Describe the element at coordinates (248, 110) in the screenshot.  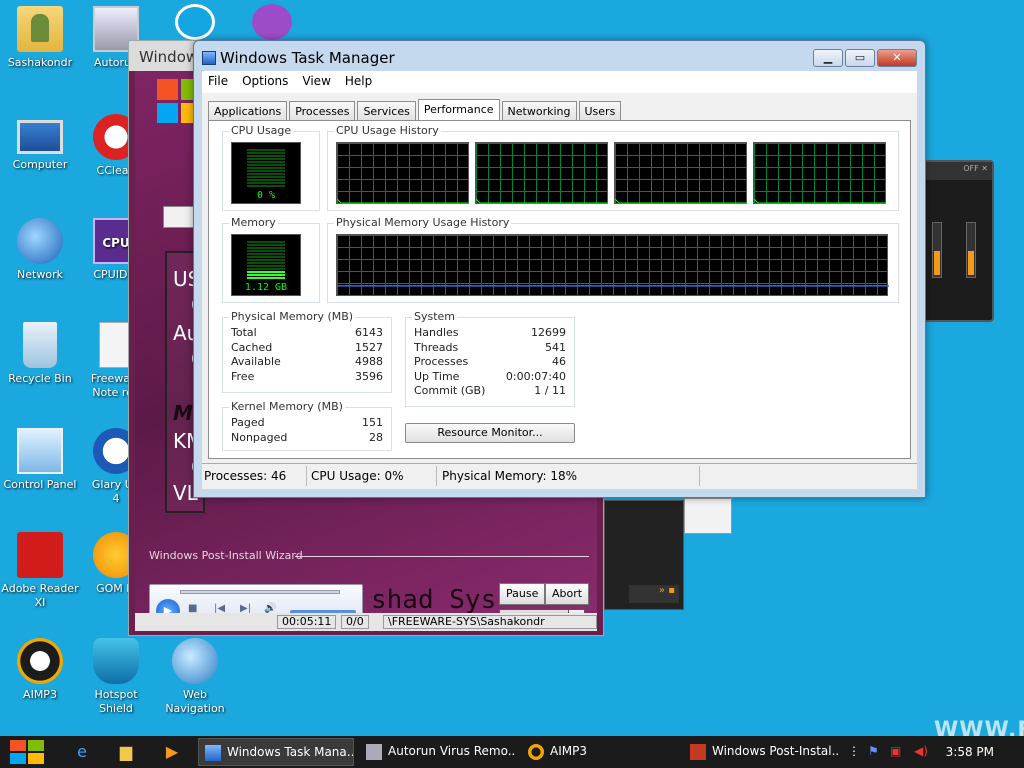
I see `tab-applications: Applications` at that location.